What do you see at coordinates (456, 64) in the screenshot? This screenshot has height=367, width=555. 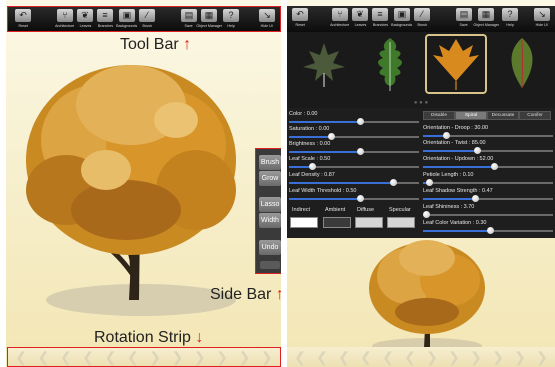 I see `leaf-option-fan` at bounding box center [456, 64].